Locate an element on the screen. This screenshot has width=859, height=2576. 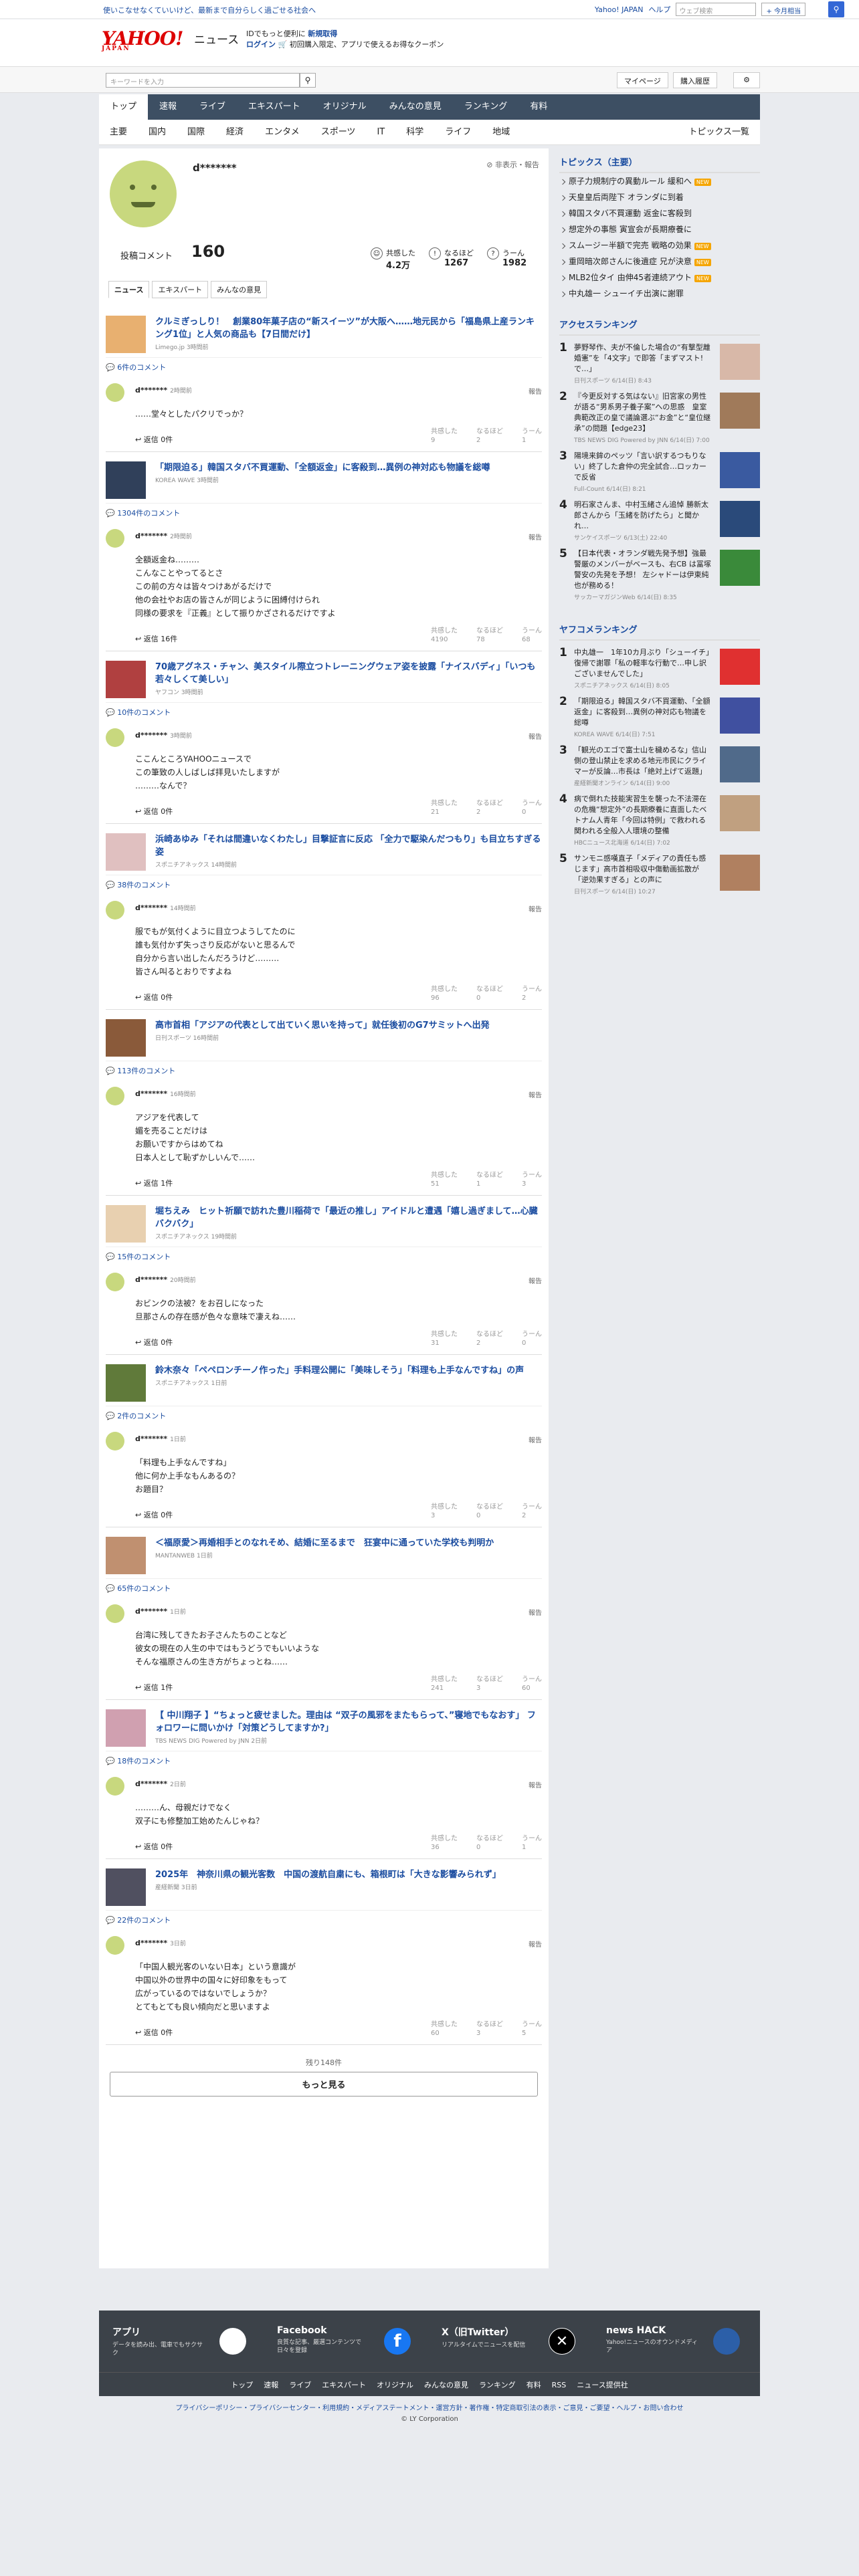
rank-title: 陽境来鉾のペッツ「言い訳するつもりない」終了した倉仲の完全試合…ロッカーで反省 is located at coordinates (644, 467).